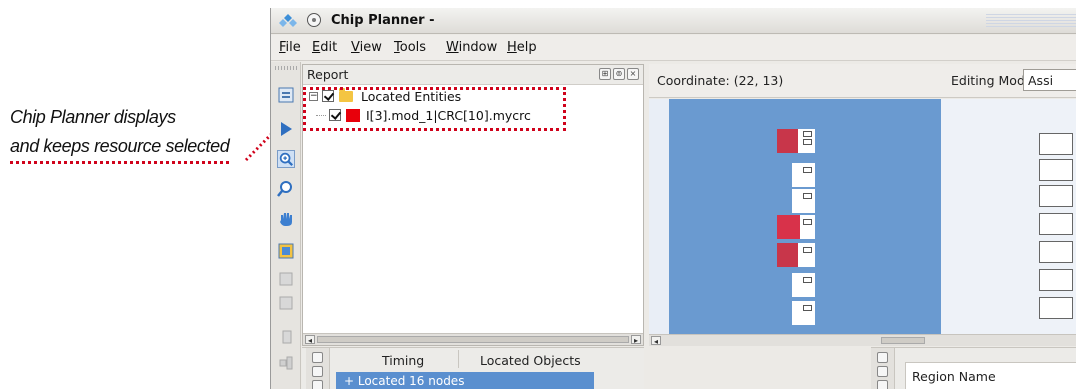 The height and width of the screenshot is (389, 1076). Describe the element at coordinates (286, 219) in the screenshot. I see `hand-pan-icon` at that location.